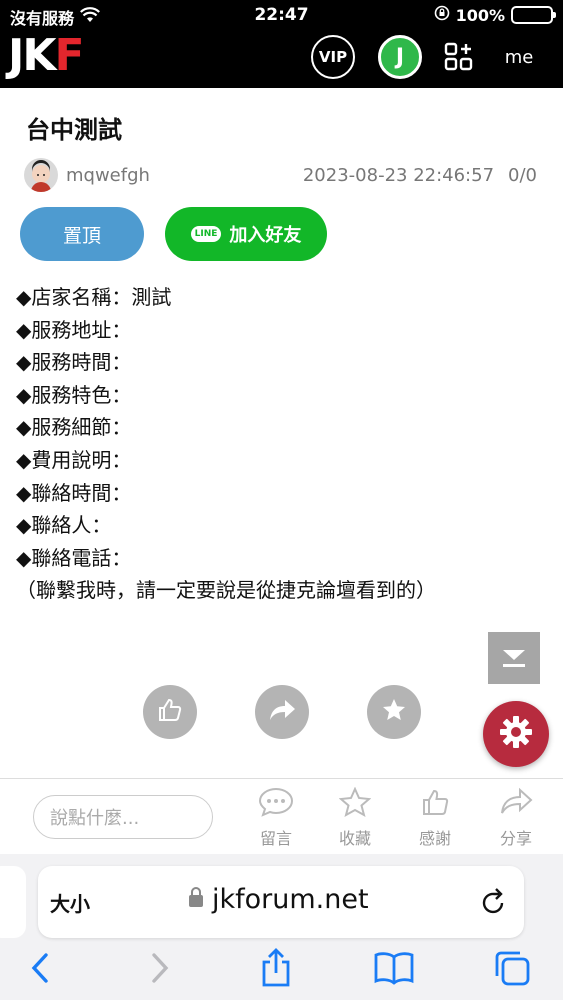 The width and height of the screenshot is (563, 1000). I want to click on comment-label: 留言, so click(275, 838).